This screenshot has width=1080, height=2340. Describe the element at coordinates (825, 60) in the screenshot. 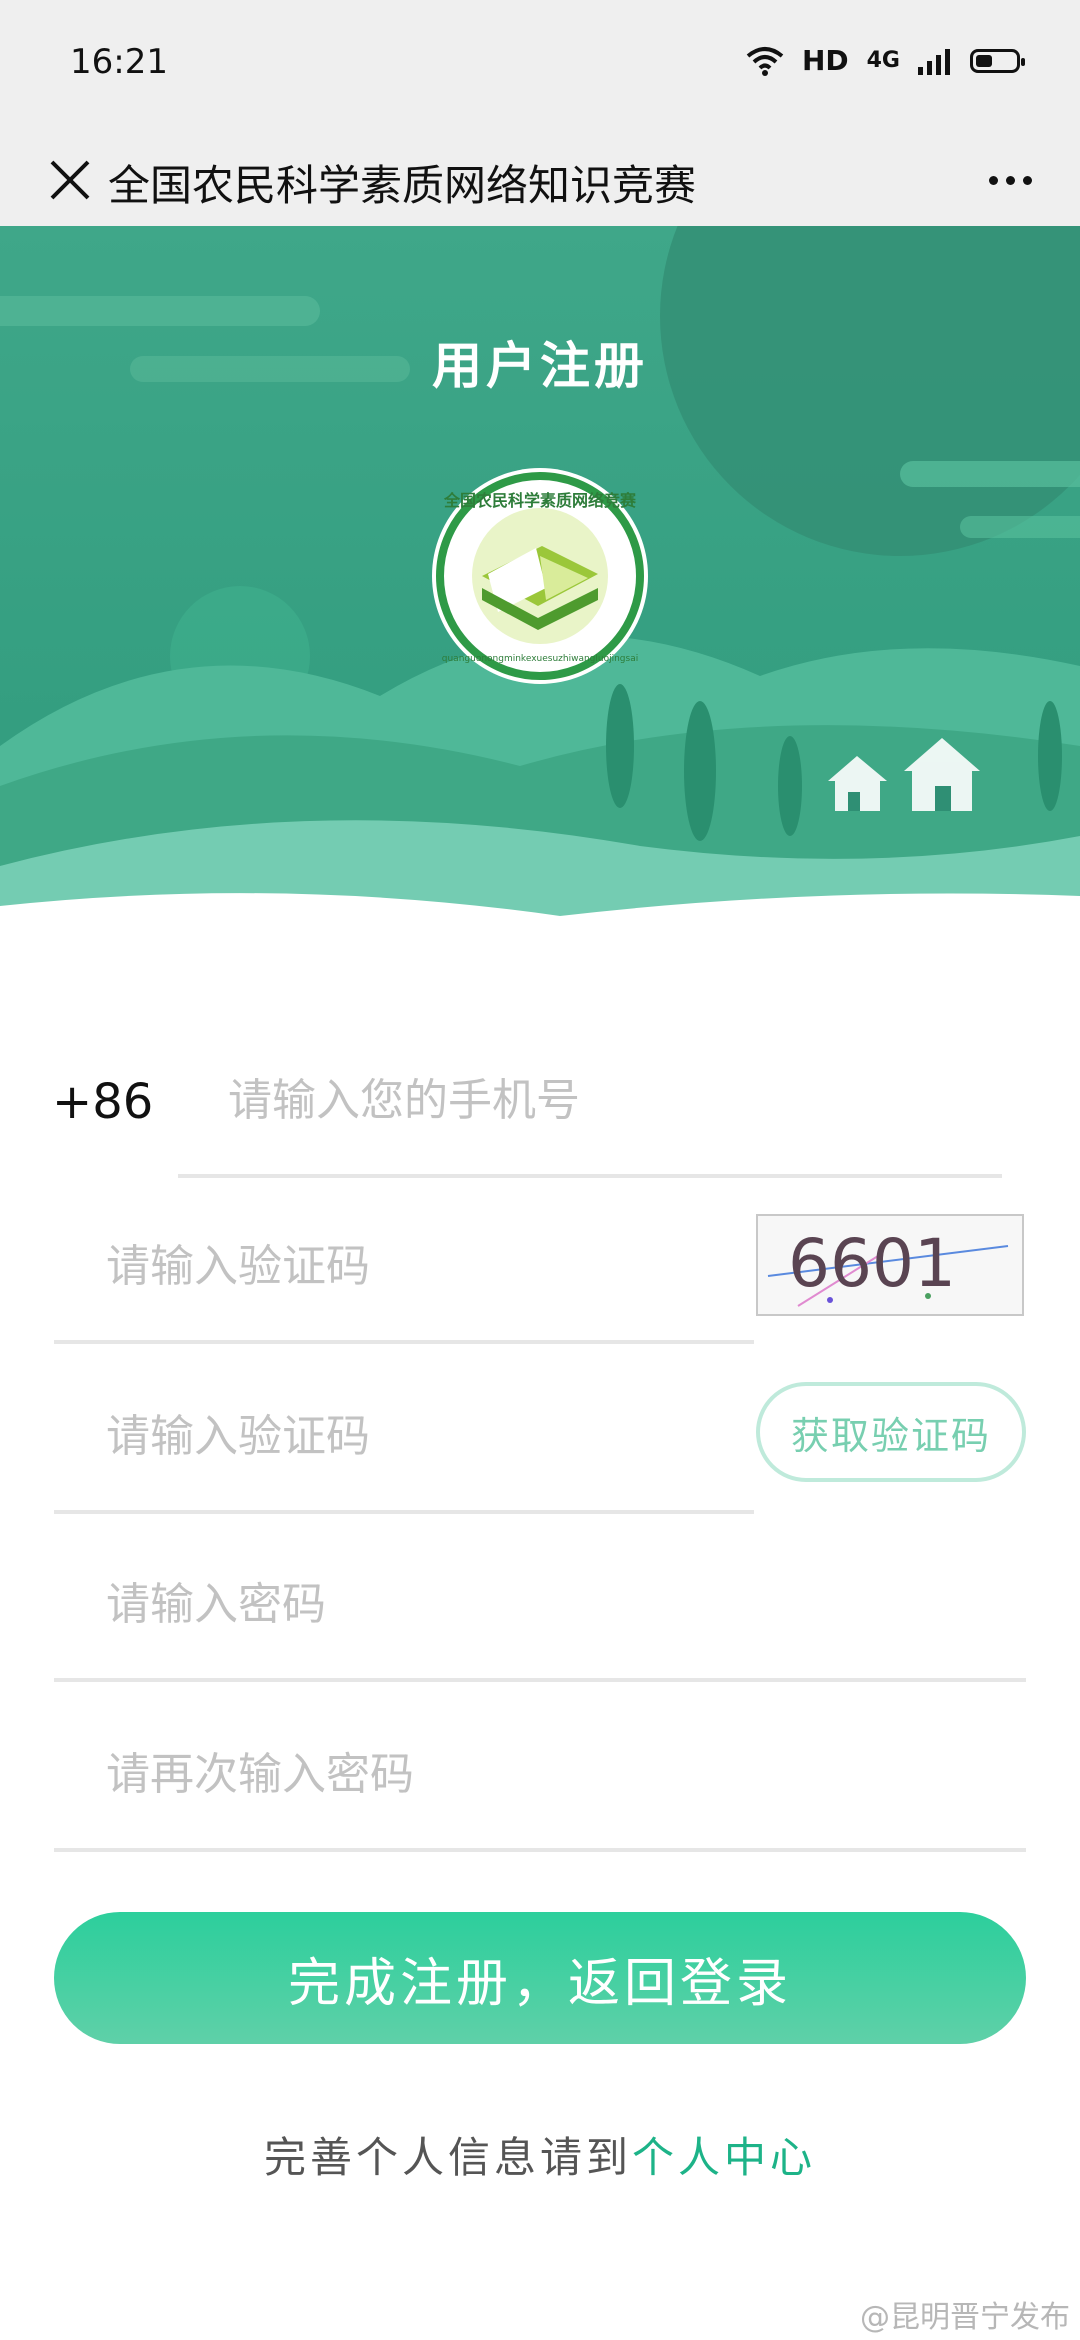

I see `hd-indicator: HD` at that location.